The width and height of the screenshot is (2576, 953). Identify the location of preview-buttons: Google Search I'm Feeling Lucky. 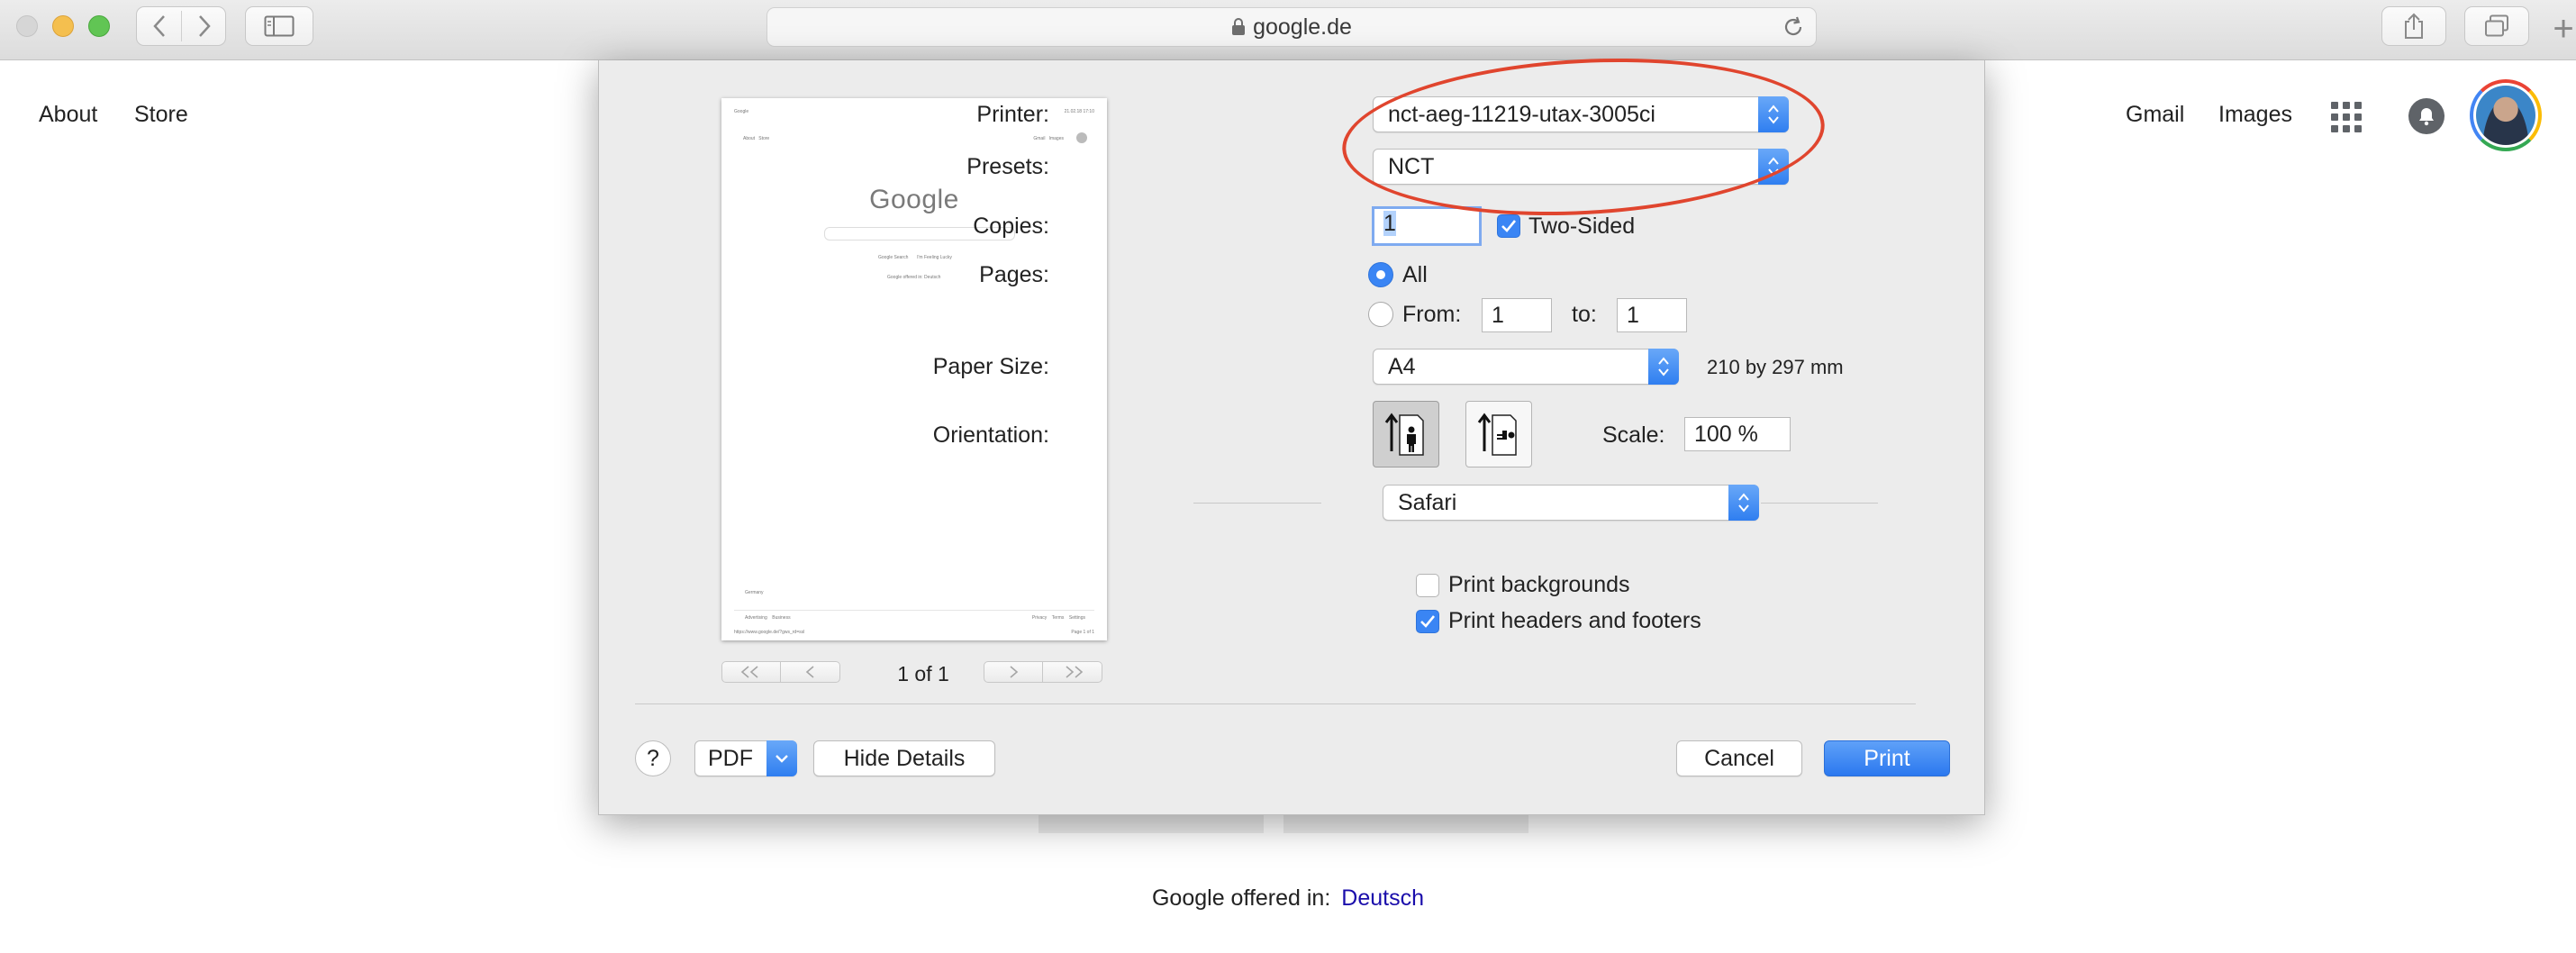
(915, 257).